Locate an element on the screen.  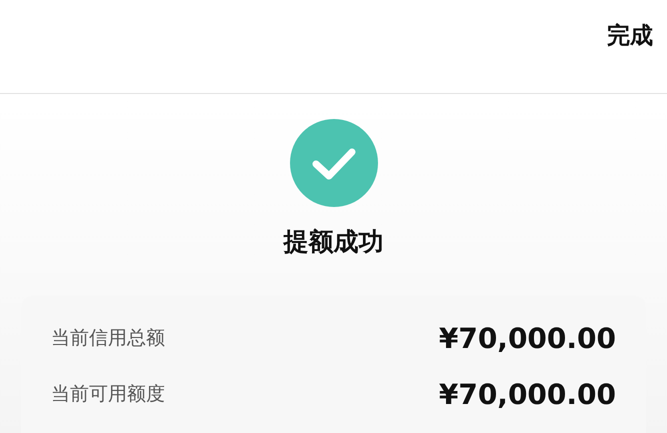
success-check-icon is located at coordinates (334, 163).